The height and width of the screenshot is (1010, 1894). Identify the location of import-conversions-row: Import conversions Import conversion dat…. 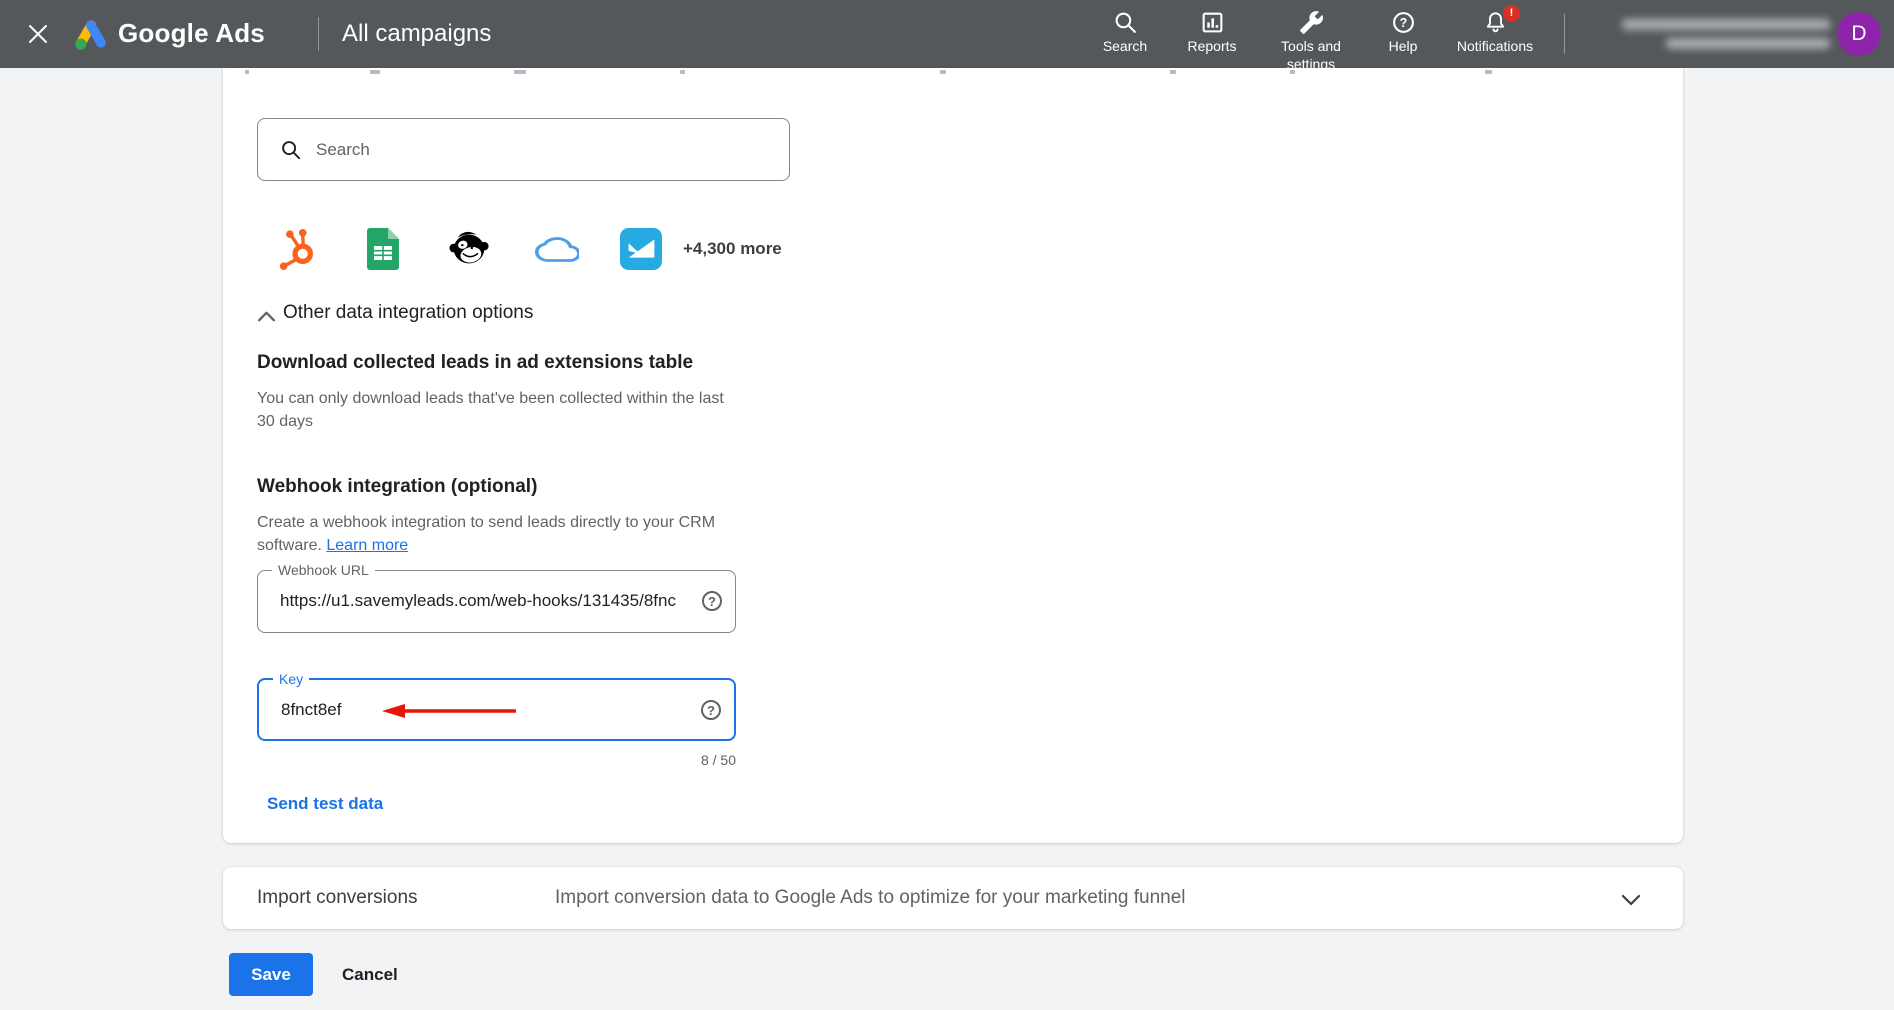
(953, 898).